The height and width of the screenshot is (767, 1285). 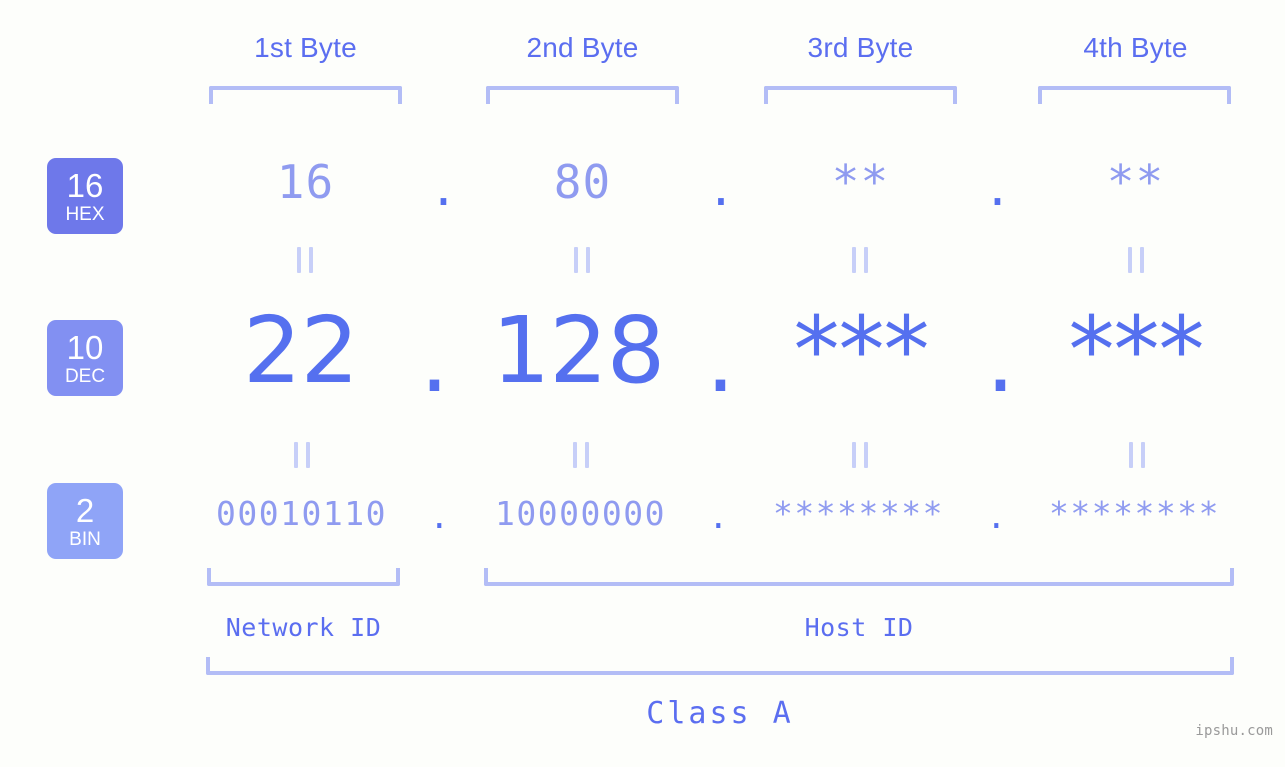 I want to click on hex-byte-1: 16, so click(x=305, y=182).